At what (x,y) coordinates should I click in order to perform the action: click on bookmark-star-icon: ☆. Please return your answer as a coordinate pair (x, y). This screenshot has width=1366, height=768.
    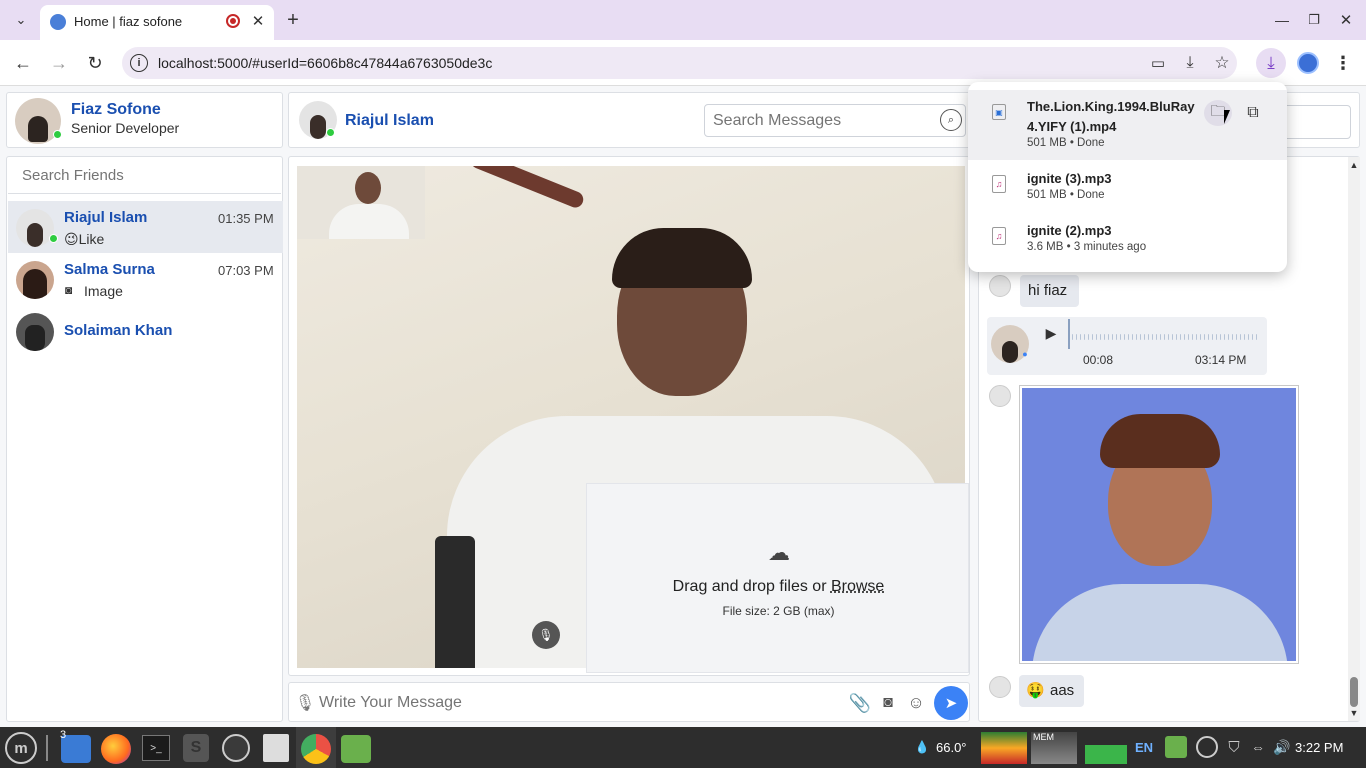
    Looking at the image, I should click on (1222, 63).